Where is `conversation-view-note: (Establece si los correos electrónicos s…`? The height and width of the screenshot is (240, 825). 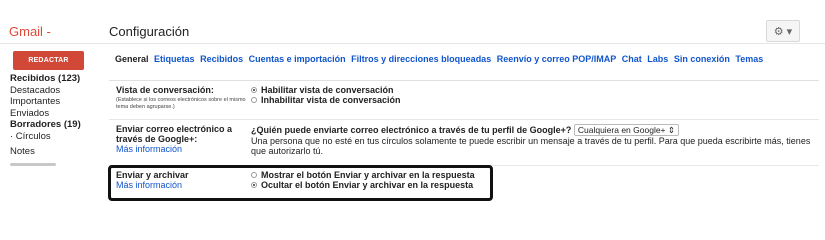 conversation-view-note: (Establece si los correos electrónicos s… is located at coordinates (181, 103).